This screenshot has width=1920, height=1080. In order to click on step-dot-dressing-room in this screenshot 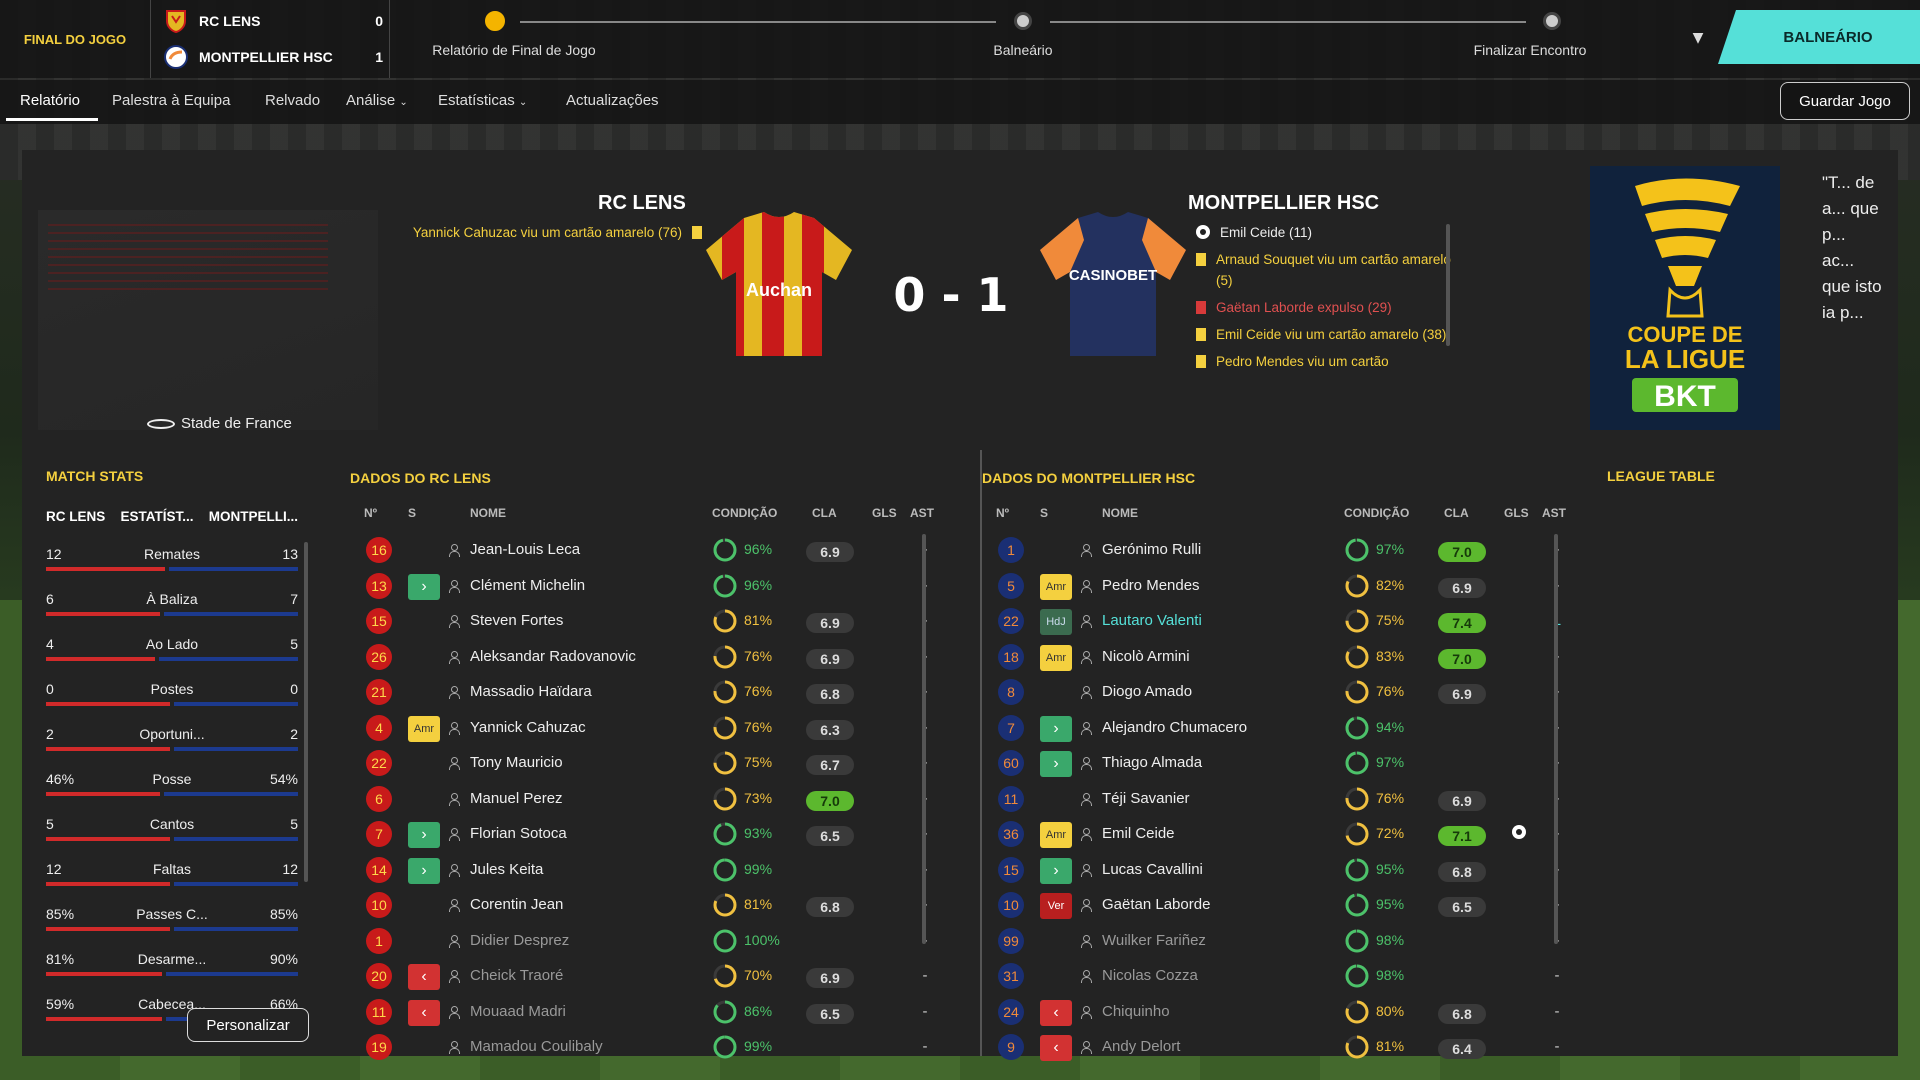, I will do `click(1023, 21)`.